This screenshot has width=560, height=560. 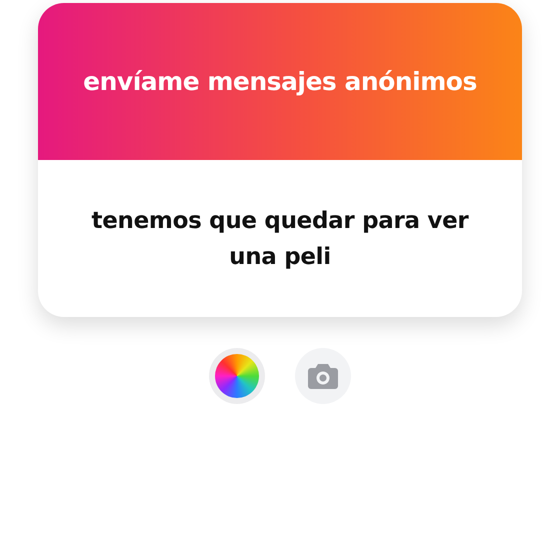 I want to click on camera-icon, so click(x=323, y=376).